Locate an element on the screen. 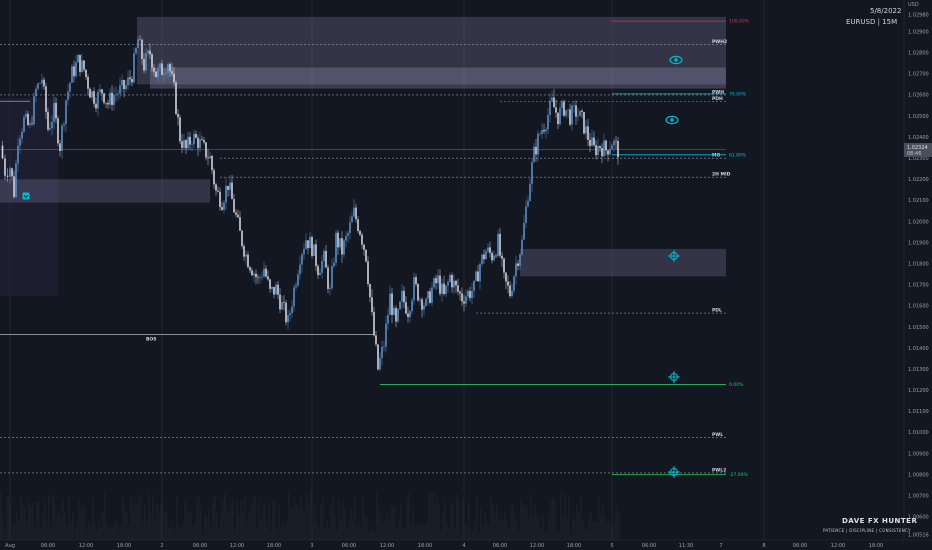 Image resolution: width=932 pixels, height=550 pixels. price-tick-label: 1.00900 is located at coordinates (918, 454).